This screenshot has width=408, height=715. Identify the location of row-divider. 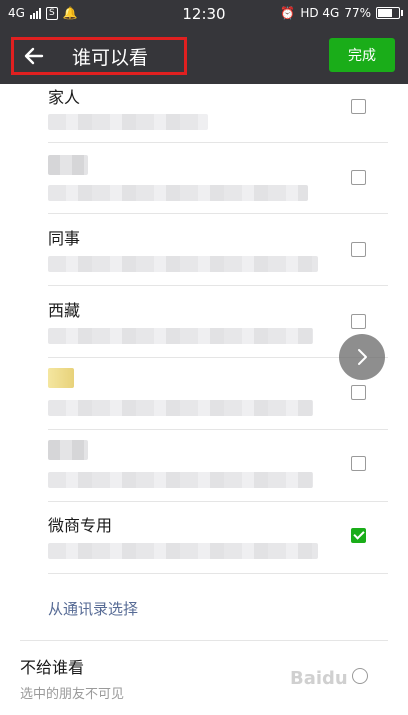
(218, 573).